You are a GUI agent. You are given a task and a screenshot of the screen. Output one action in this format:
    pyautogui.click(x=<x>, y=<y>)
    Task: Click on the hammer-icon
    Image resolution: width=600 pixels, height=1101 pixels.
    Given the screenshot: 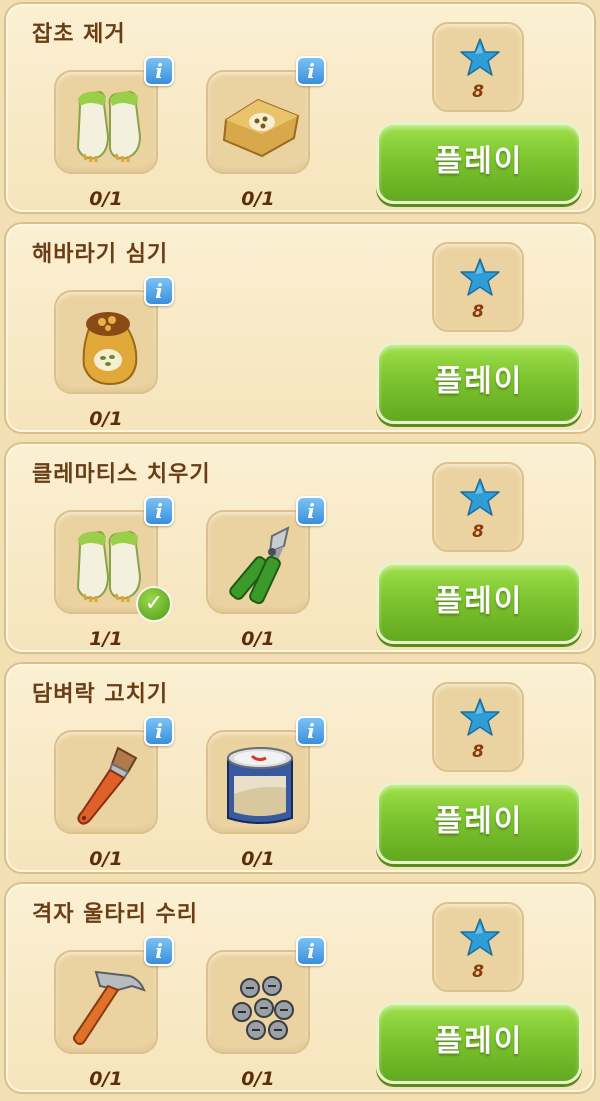 What is the action you would take?
    pyautogui.click(x=109, y=1007)
    